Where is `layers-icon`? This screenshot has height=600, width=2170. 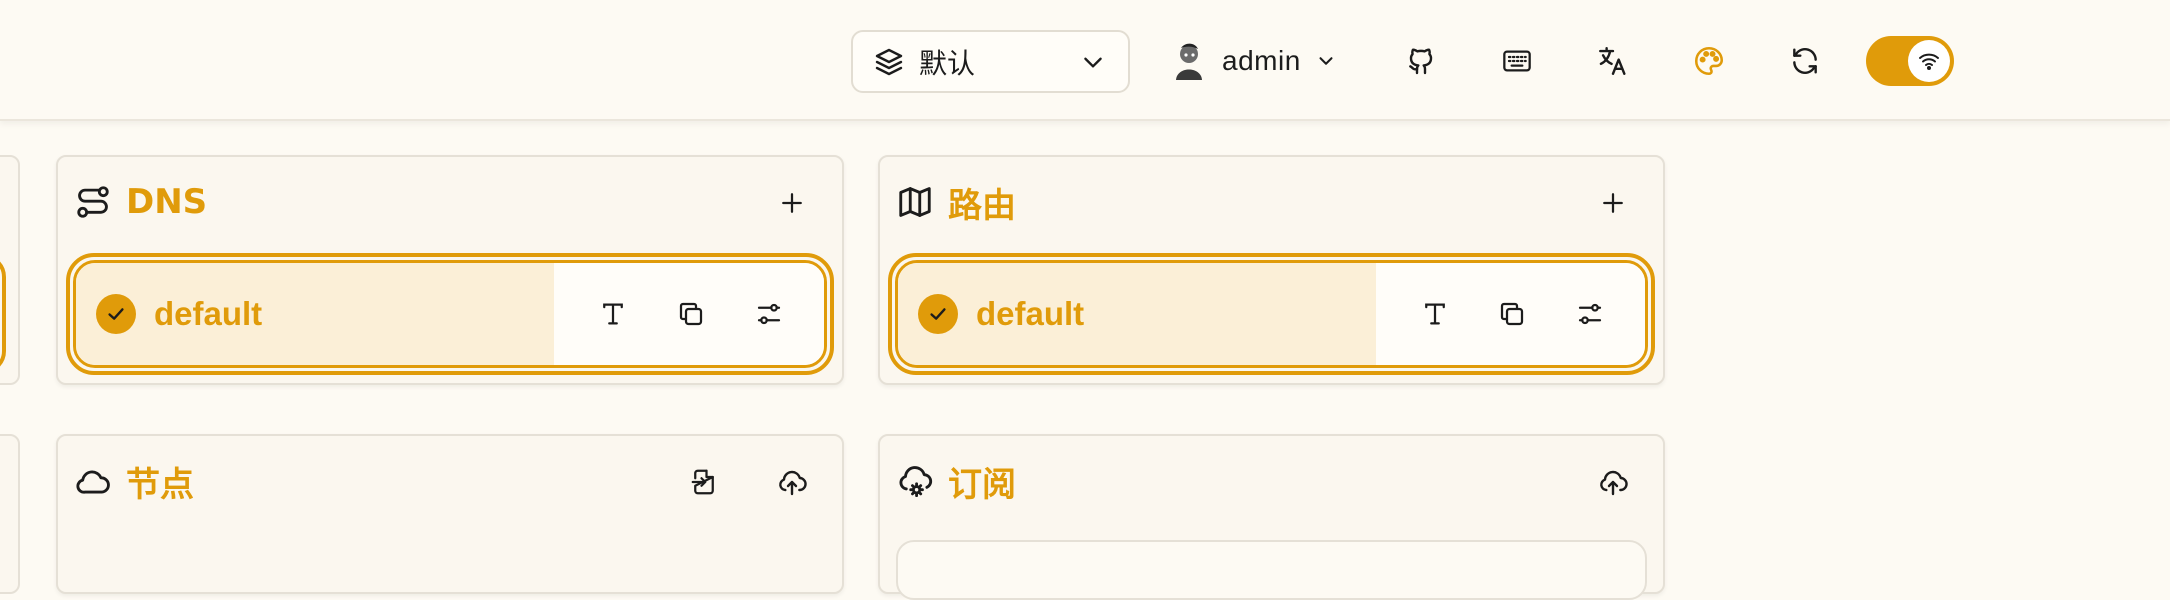 layers-icon is located at coordinates (889, 62).